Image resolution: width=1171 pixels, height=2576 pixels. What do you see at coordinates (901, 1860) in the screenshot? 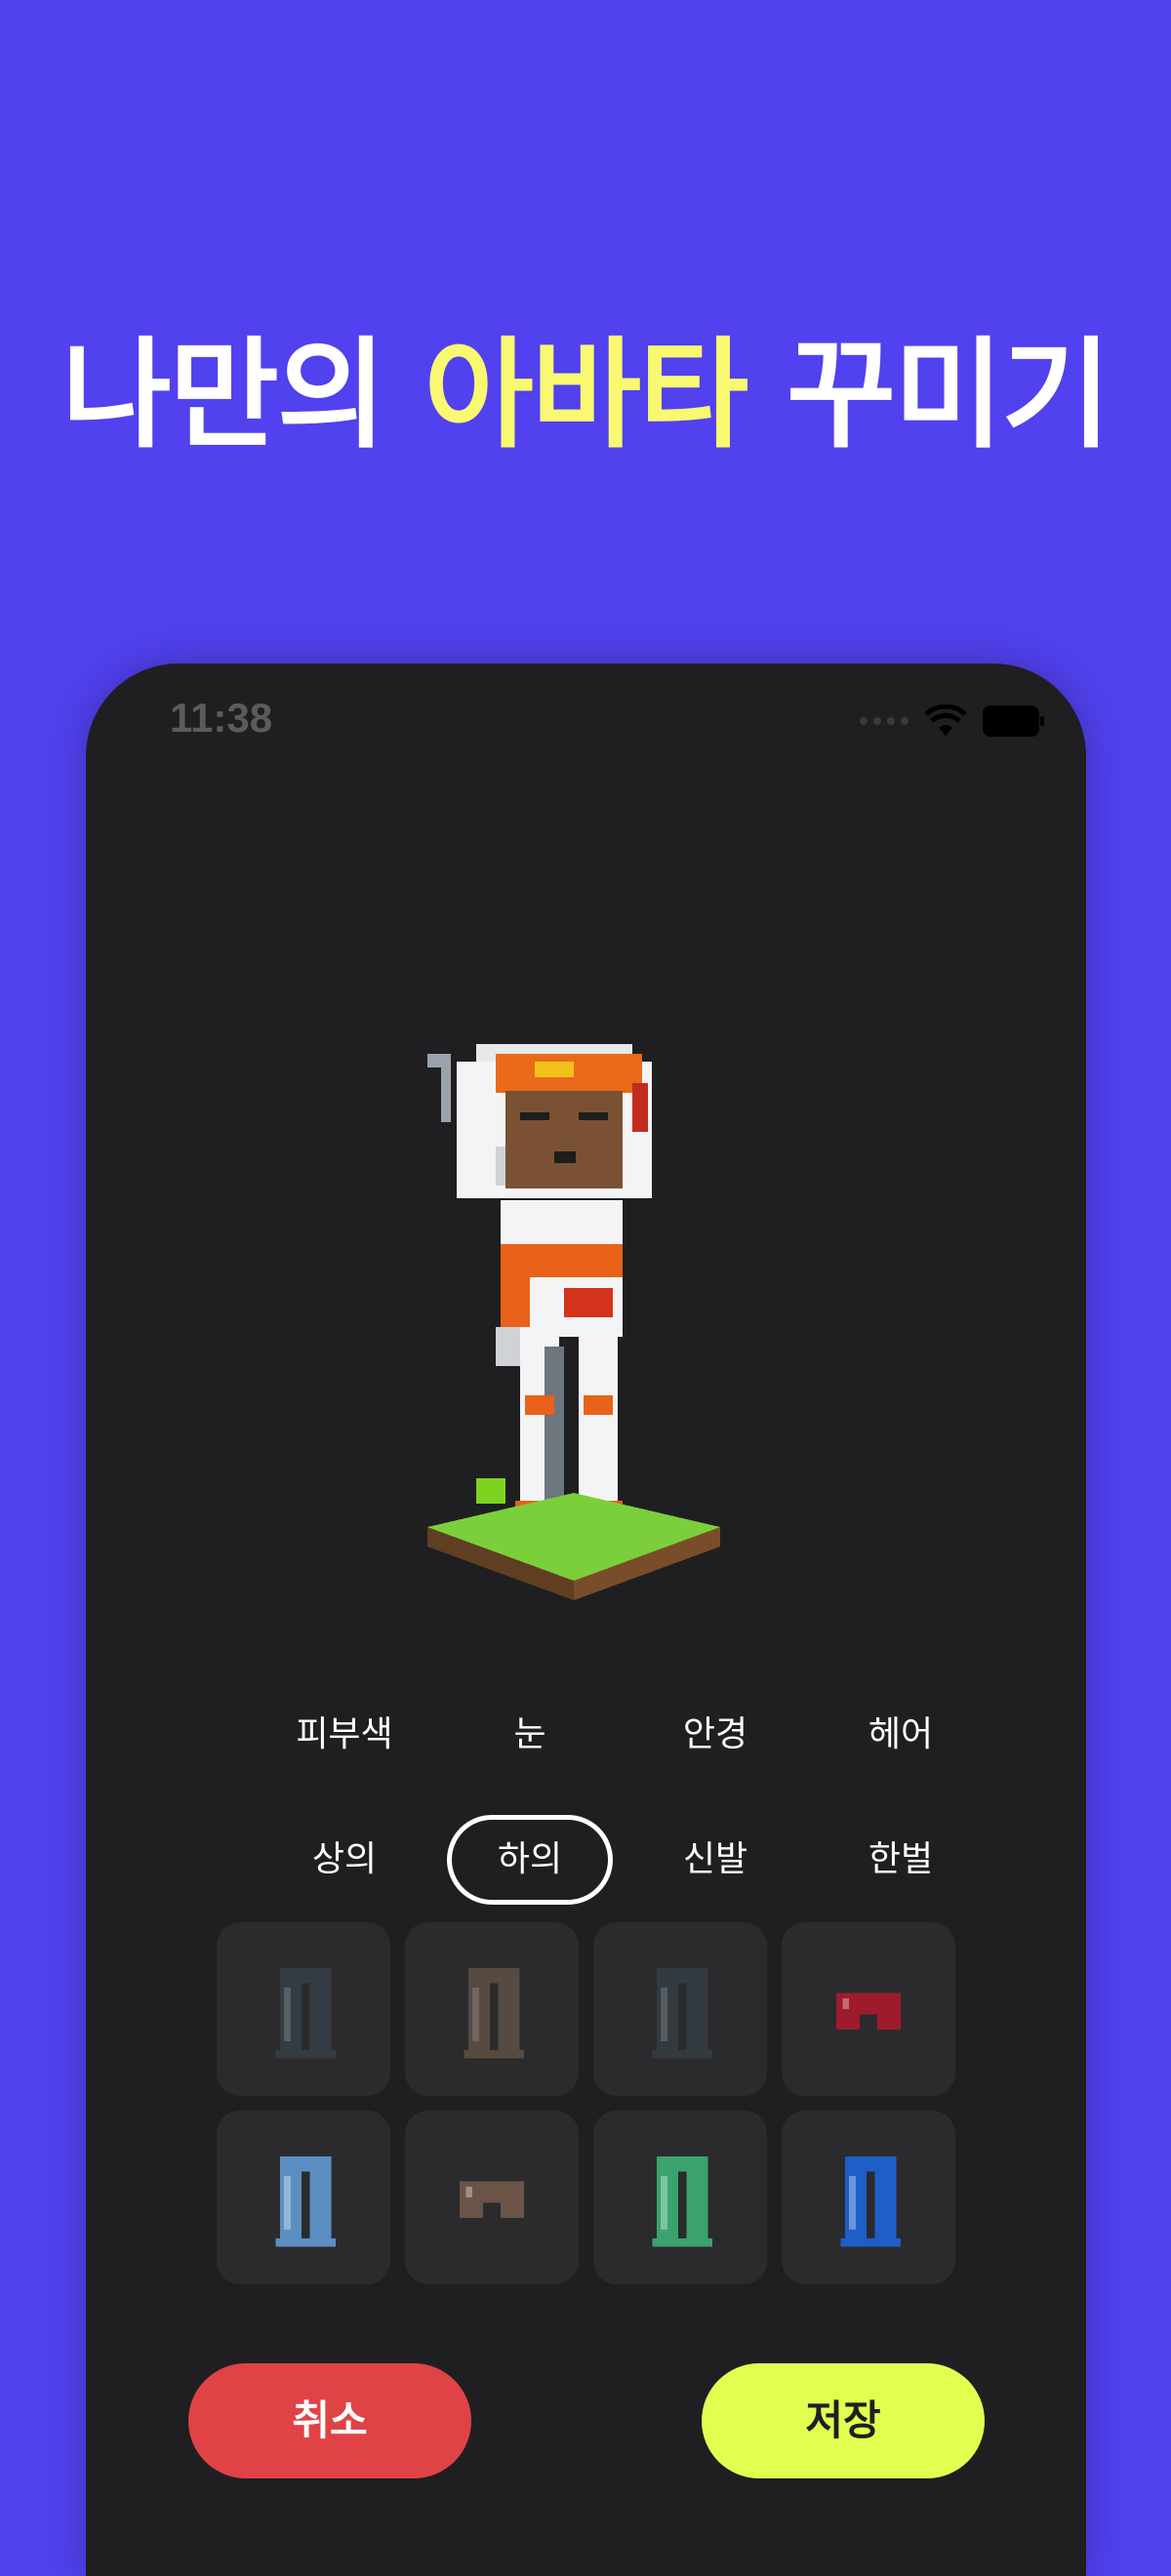
I see `tab-outfit: 한벌` at bounding box center [901, 1860].